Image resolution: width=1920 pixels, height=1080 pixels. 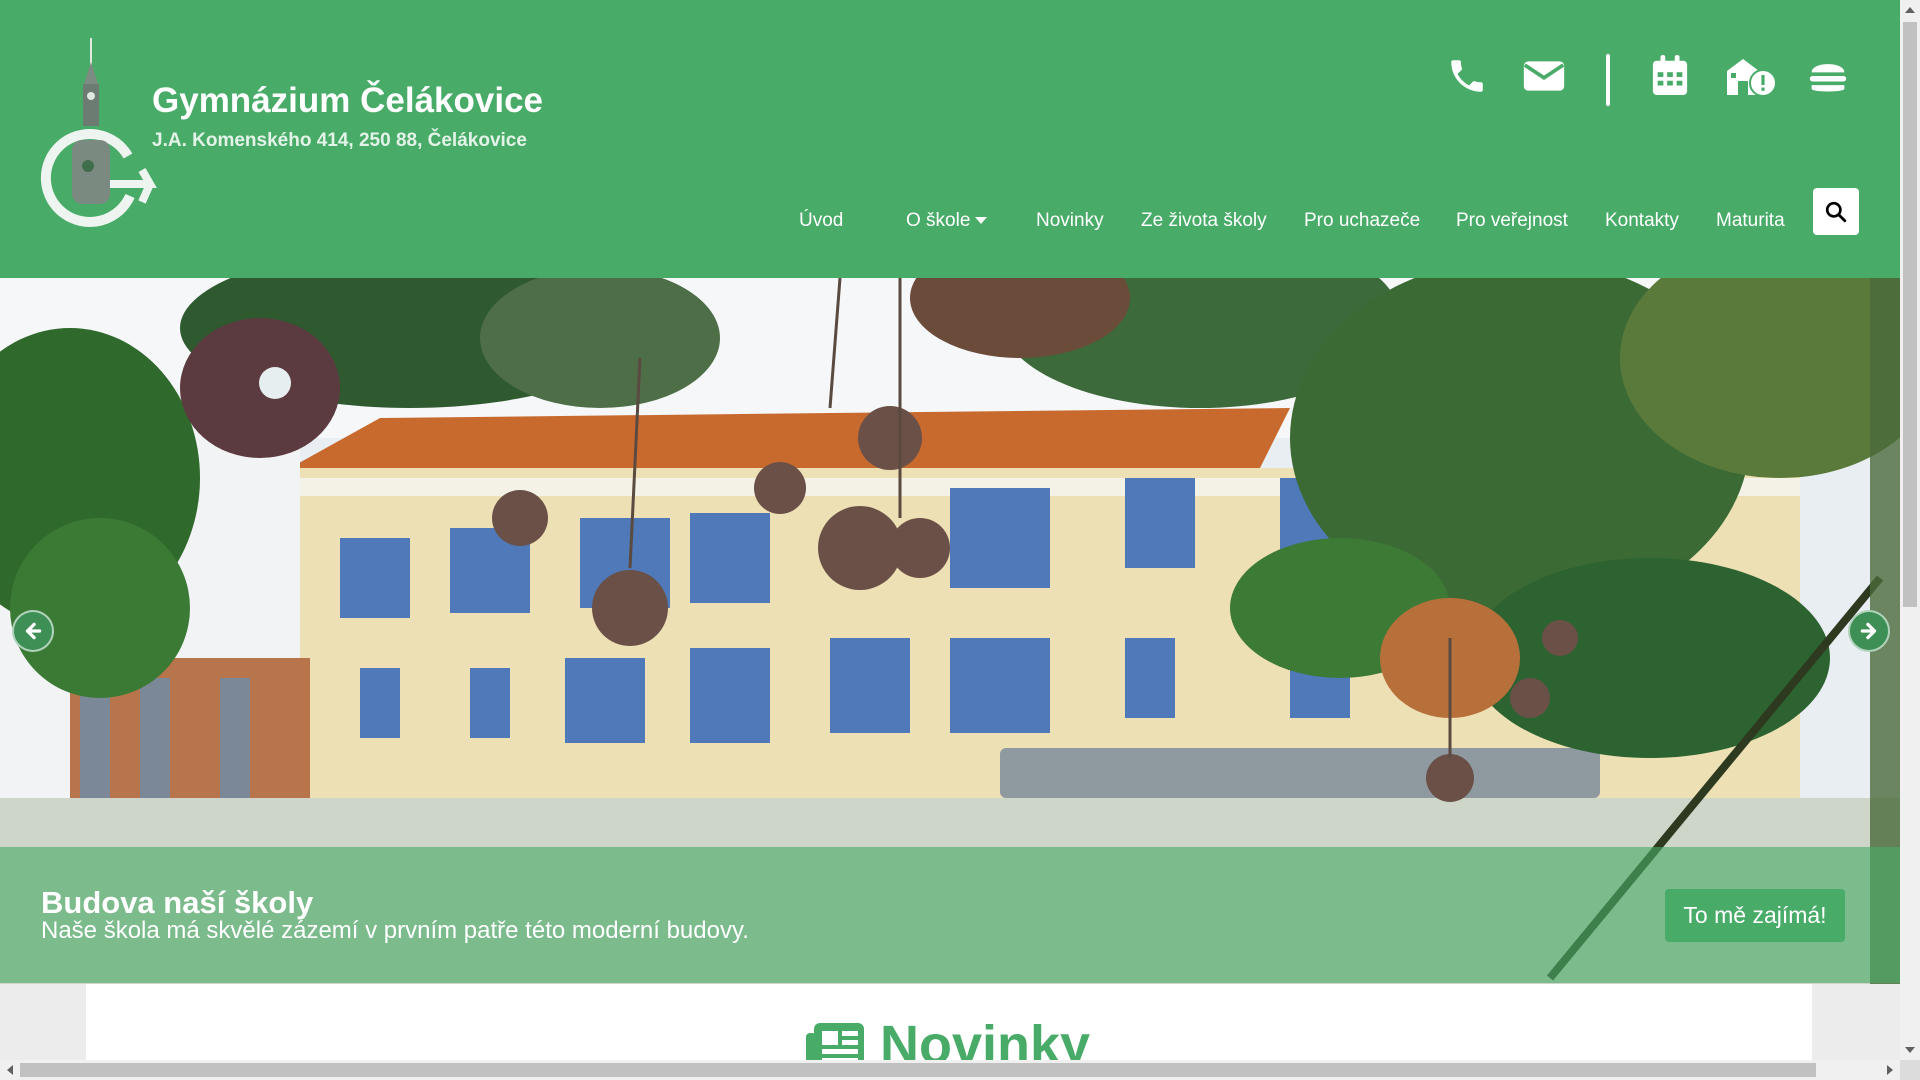 I want to click on scroll-up-icon, so click(x=1910, y=10).